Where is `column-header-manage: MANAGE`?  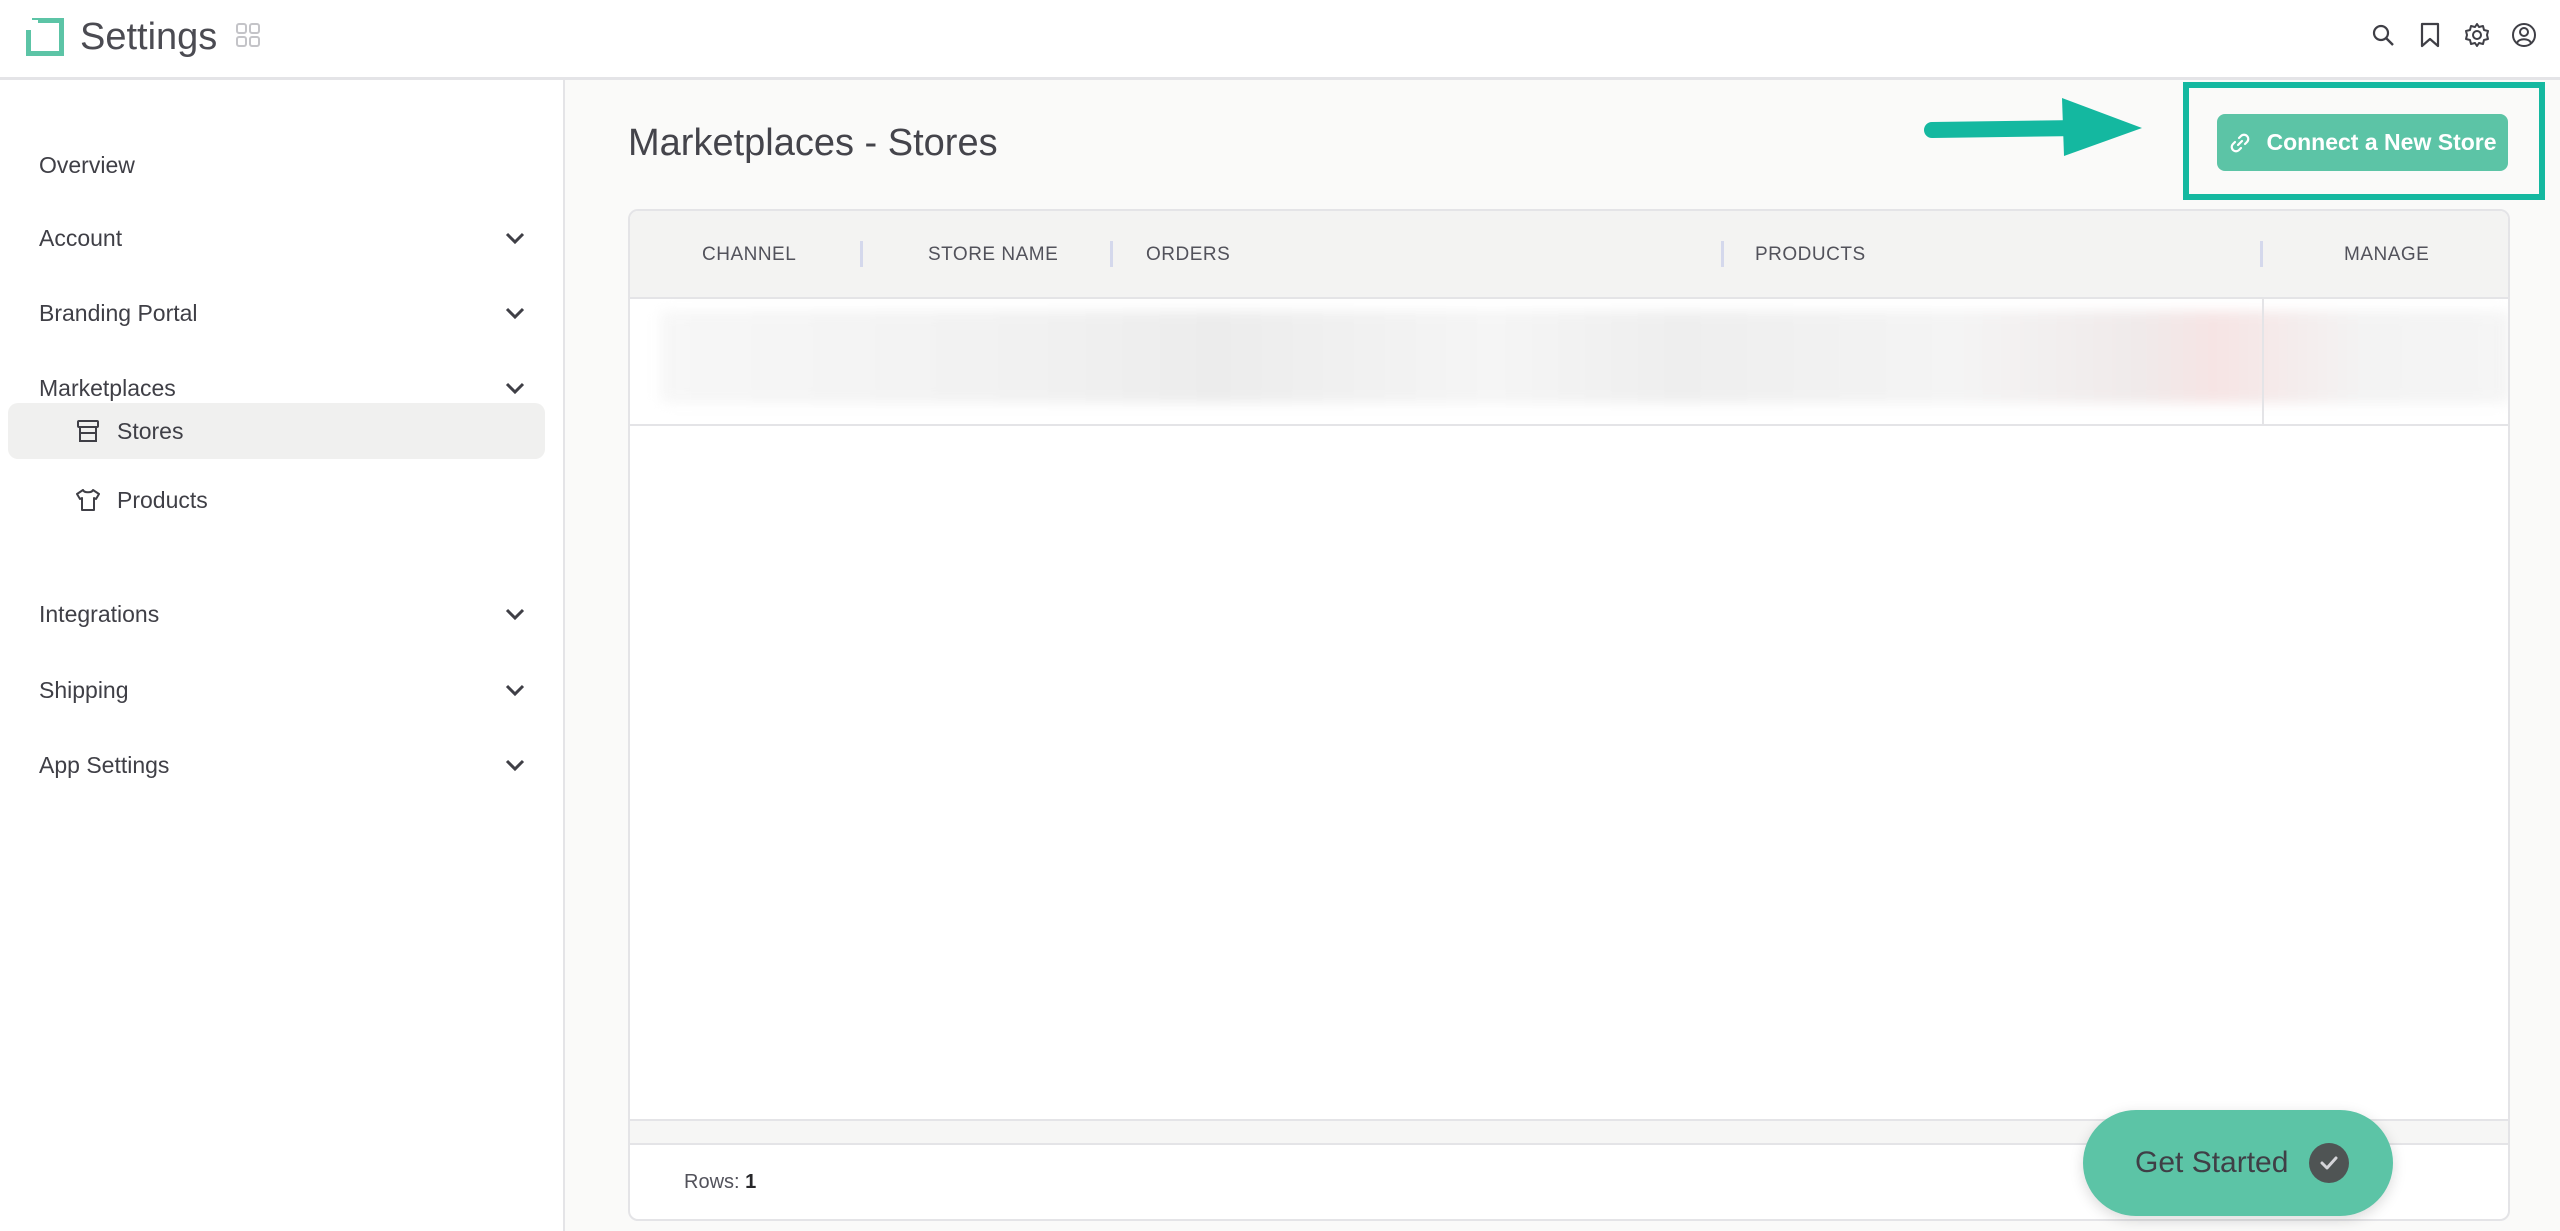 column-header-manage: MANAGE is located at coordinates (2386, 255).